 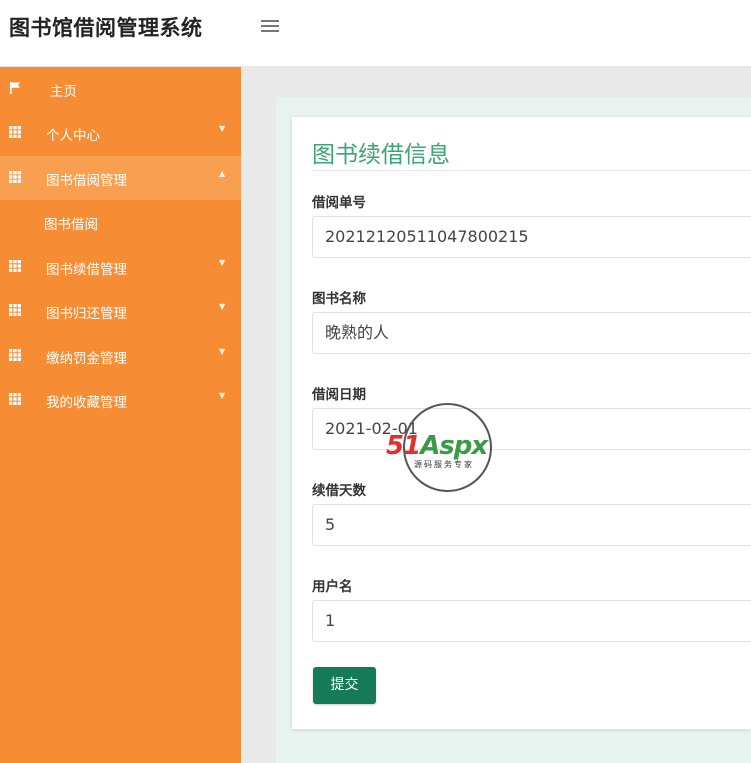 I want to click on username-label: 用户名, so click(x=332, y=587).